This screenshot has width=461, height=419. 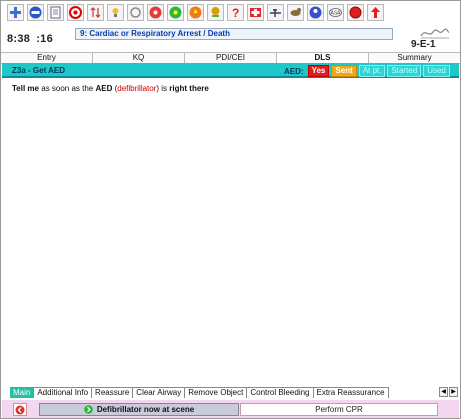 I want to click on instr-right-there: right there, so click(x=189, y=88).